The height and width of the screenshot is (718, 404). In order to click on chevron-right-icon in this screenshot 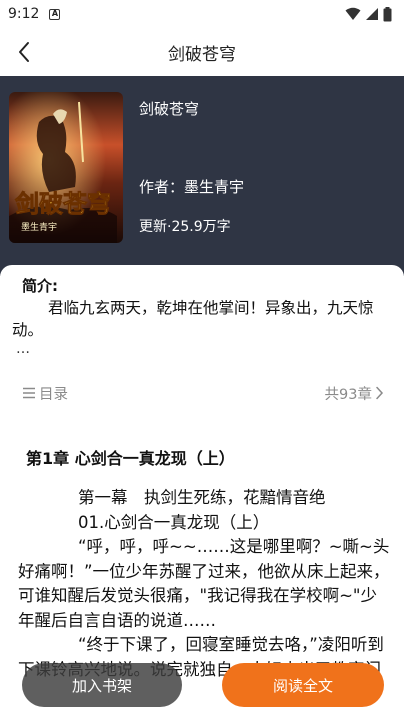, I will do `click(380, 393)`.